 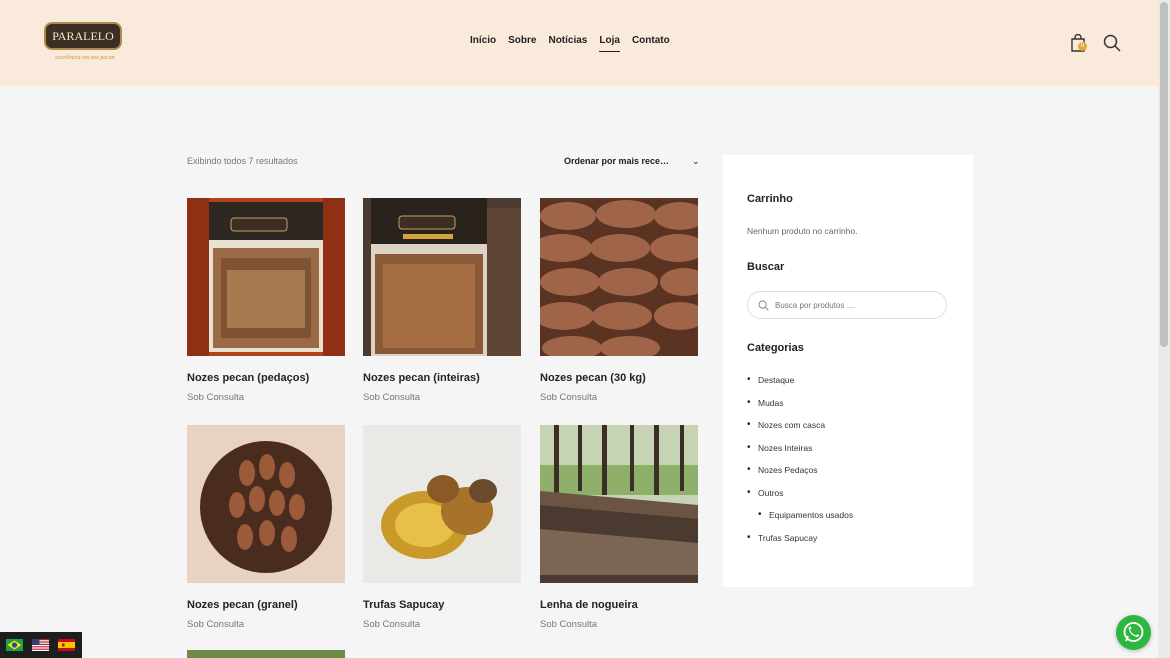 I want to click on nav-sobre: Sobre, so click(x=522, y=43).